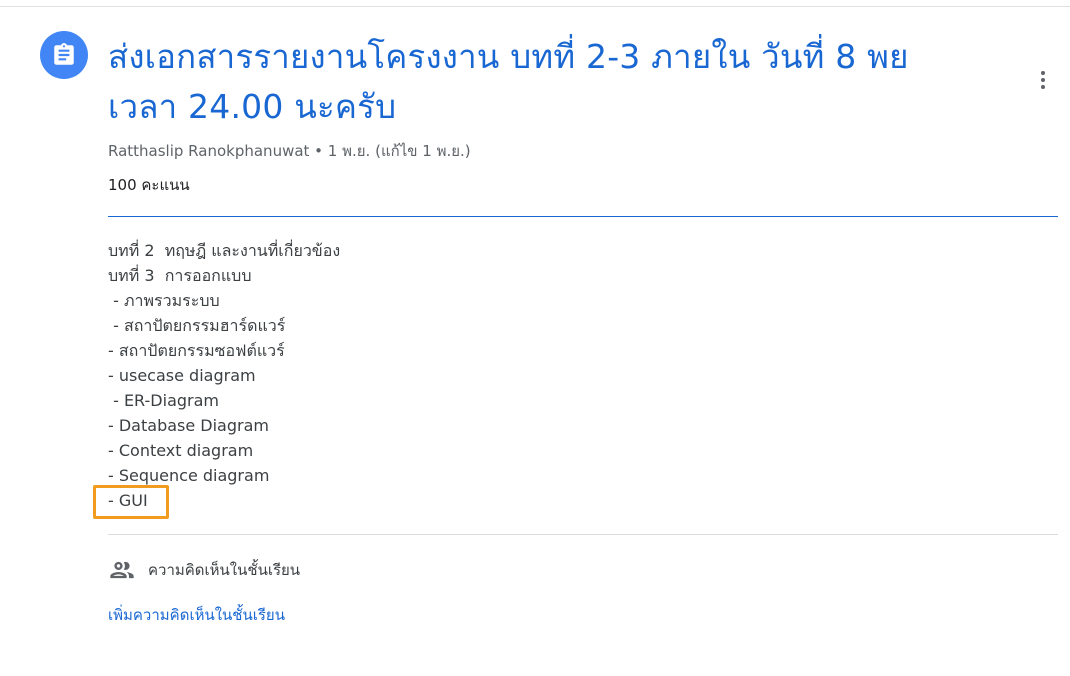  Describe the element at coordinates (197, 325) in the screenshot. I see `description-line: - สถาปัตยกรรมฮาร์ดแวร์` at that location.